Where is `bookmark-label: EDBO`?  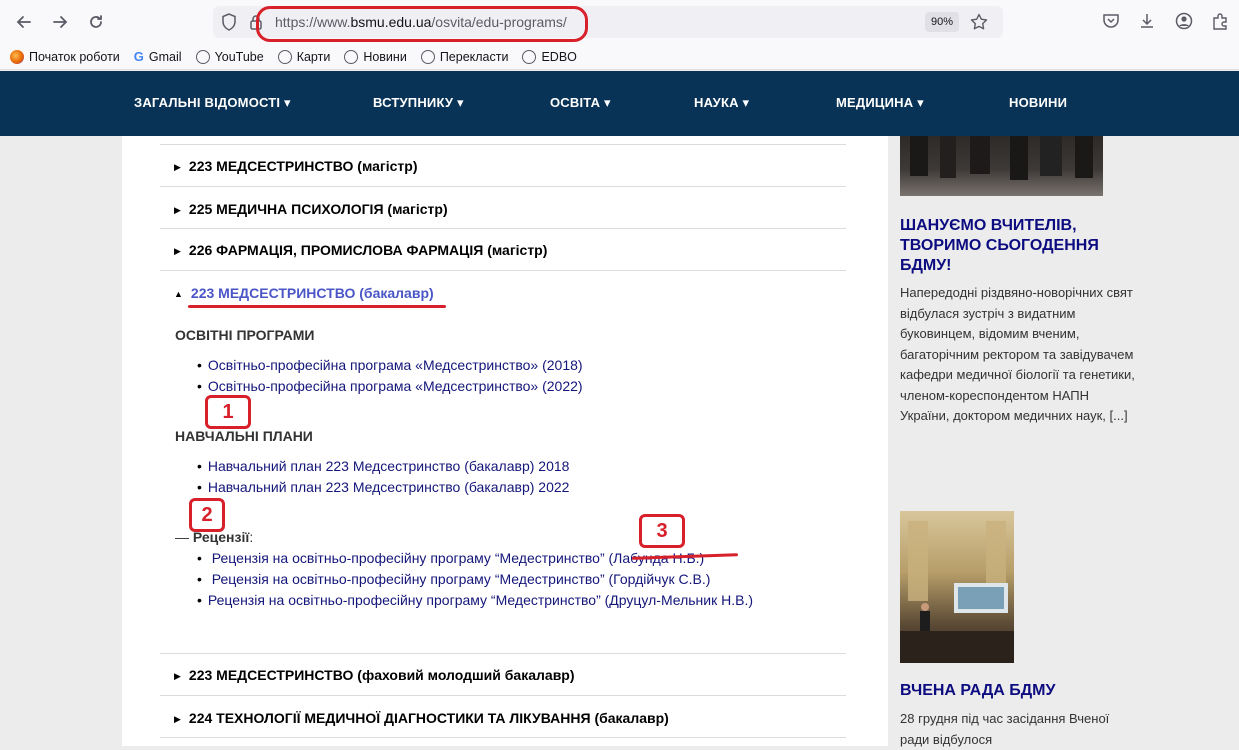 bookmark-label: EDBO is located at coordinates (559, 56).